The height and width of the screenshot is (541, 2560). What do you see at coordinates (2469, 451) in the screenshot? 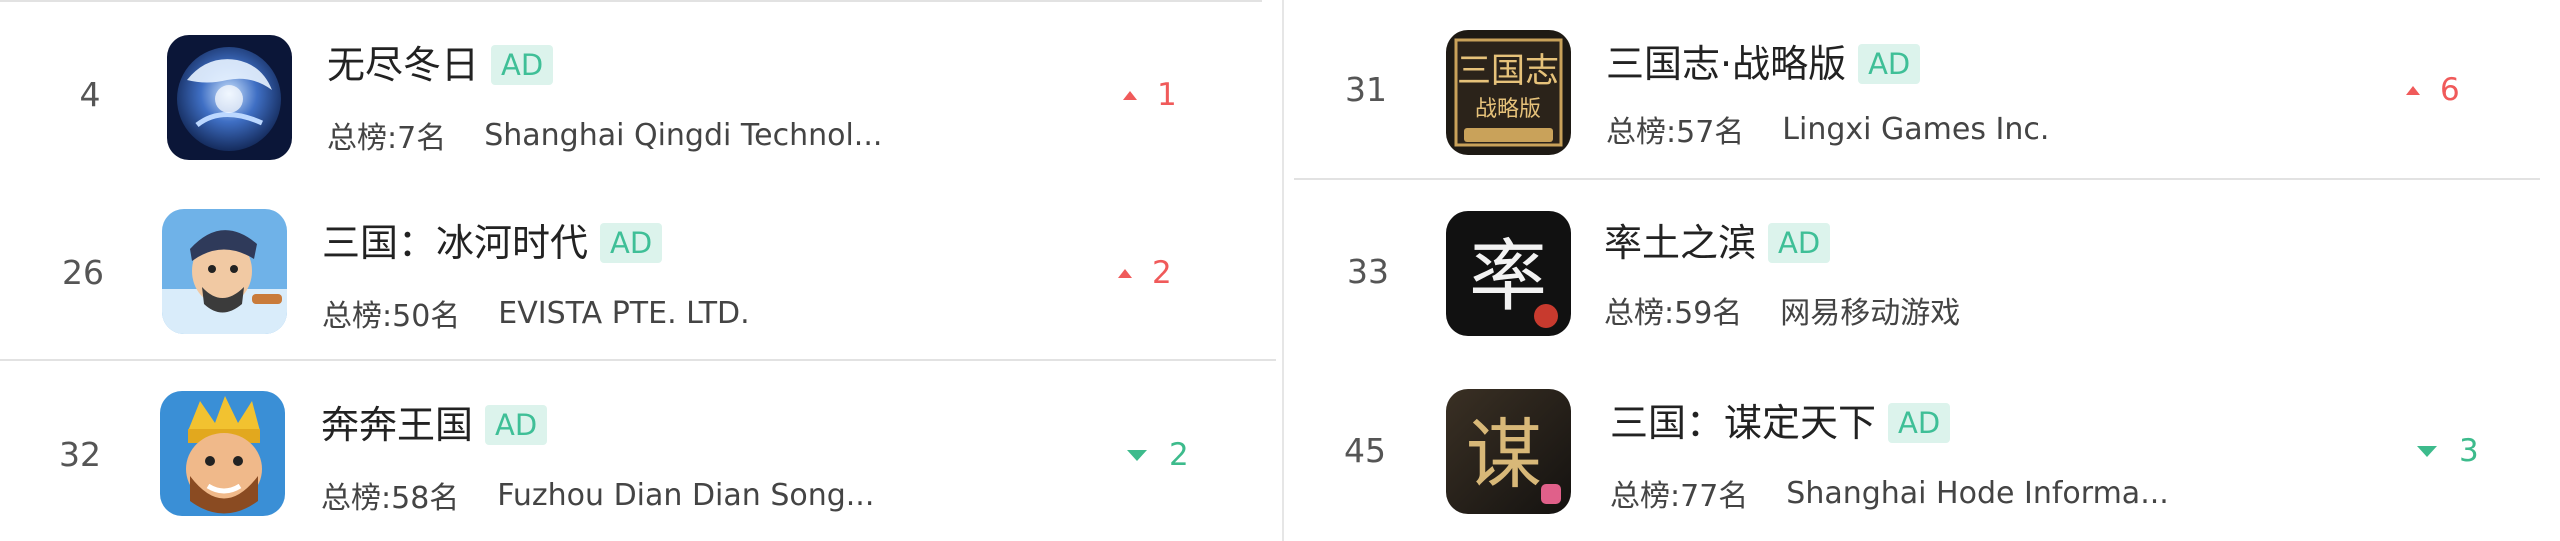
I see `rank-change-value: 3` at bounding box center [2469, 451].